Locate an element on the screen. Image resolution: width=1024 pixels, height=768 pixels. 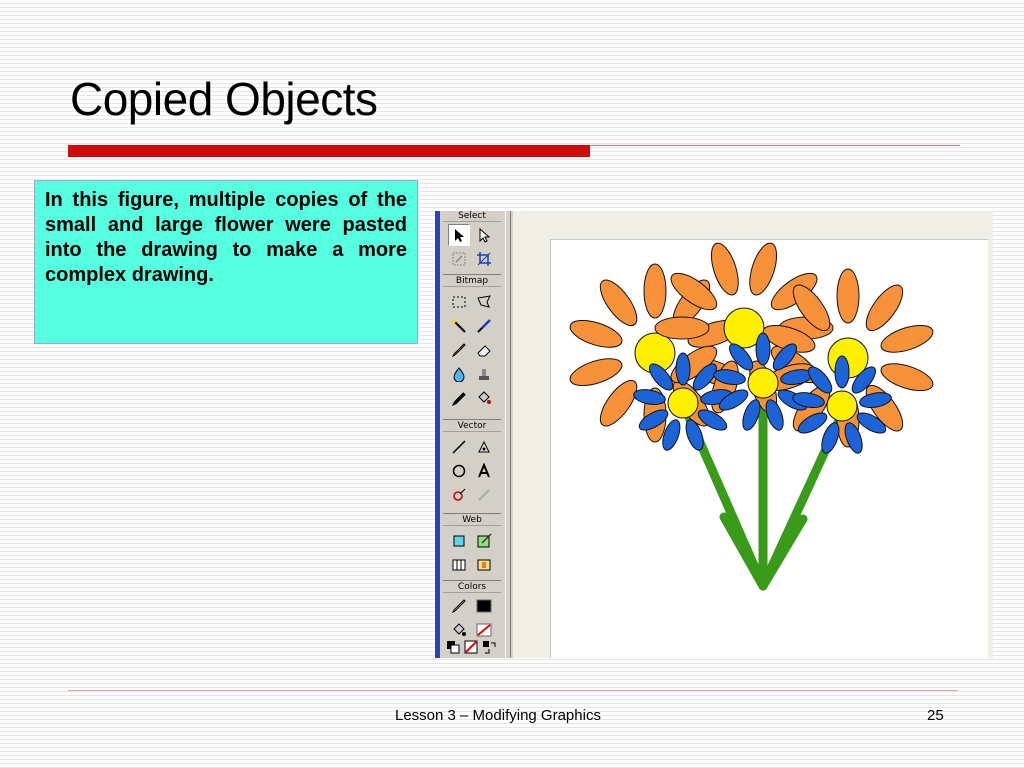
tools-section-label: Select is located at coordinates (472, 216).